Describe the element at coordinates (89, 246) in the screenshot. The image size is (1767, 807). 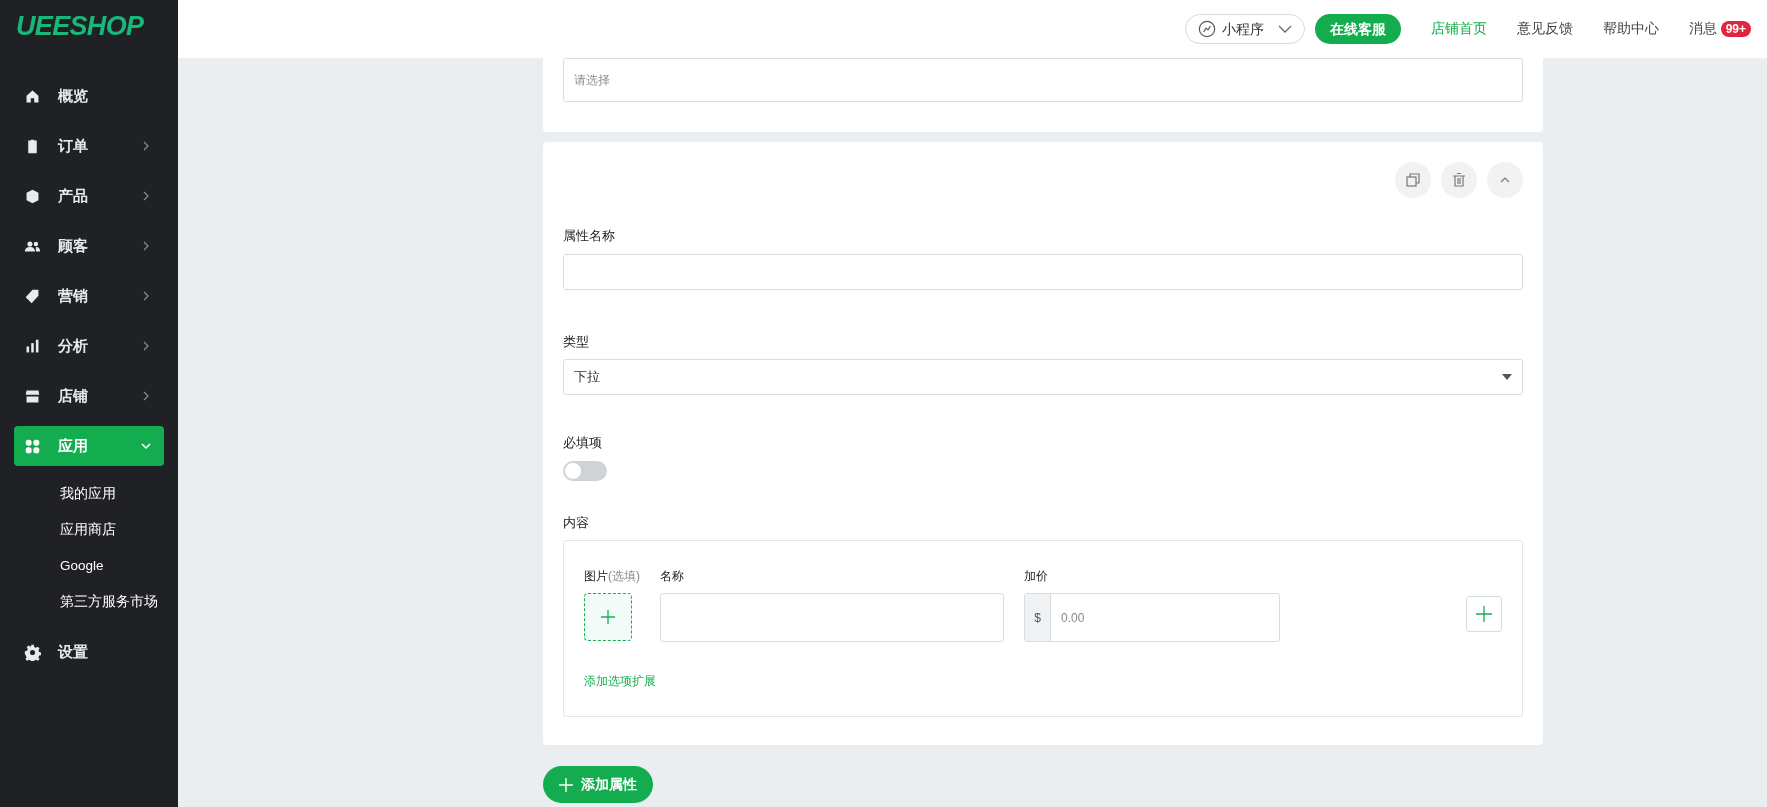
I see `sidebar-item: 顾客` at that location.